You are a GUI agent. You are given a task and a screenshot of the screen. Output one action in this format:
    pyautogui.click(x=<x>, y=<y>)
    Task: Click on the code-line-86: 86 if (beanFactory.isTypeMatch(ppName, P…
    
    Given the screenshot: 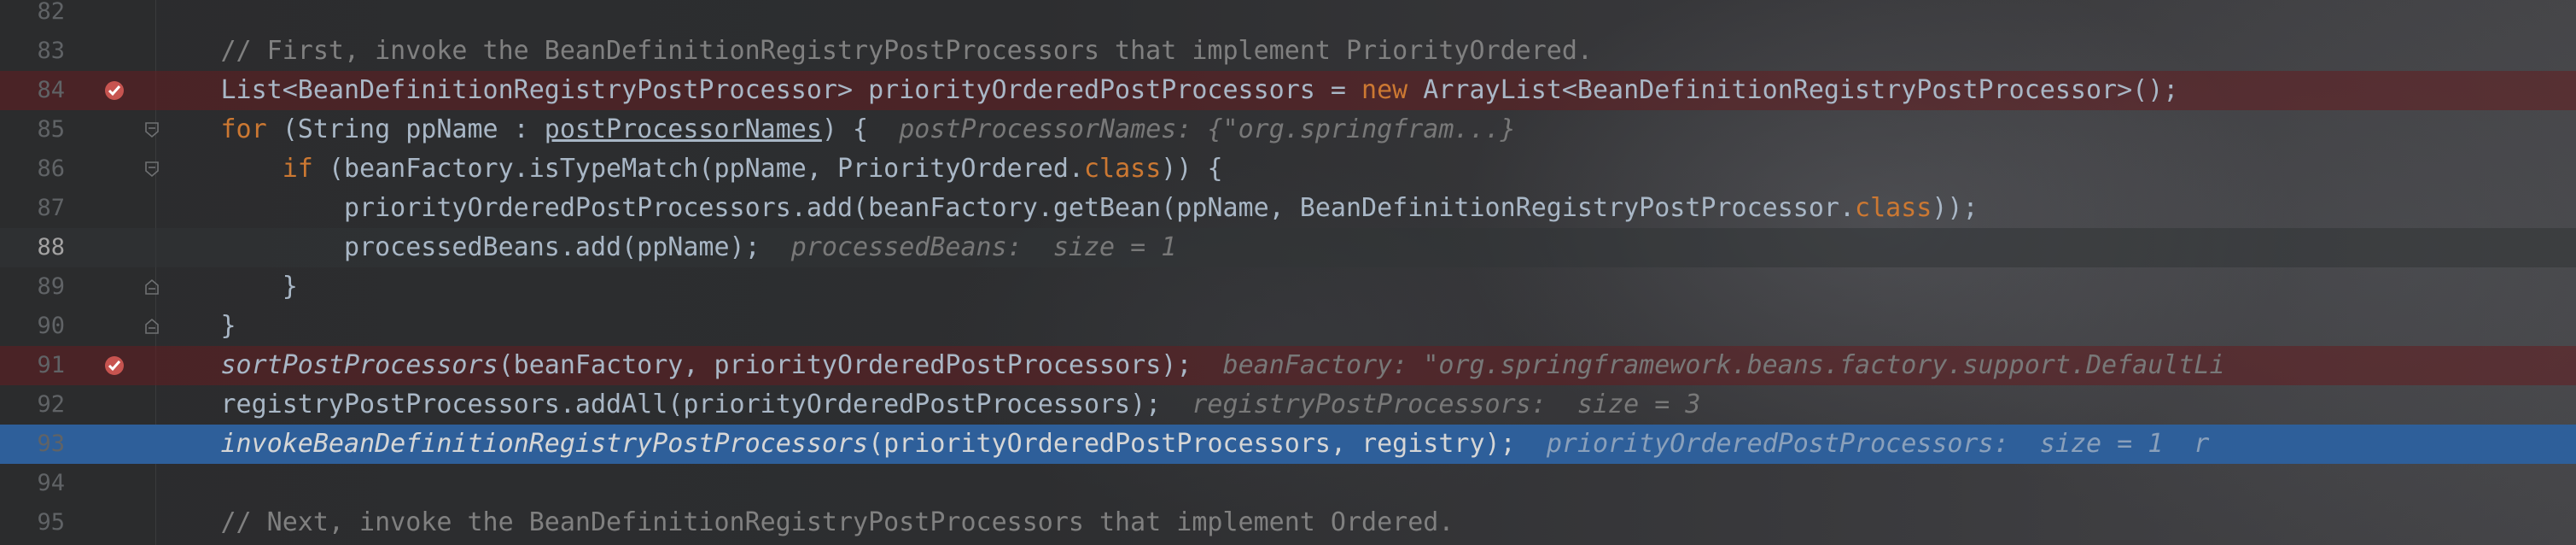 What is the action you would take?
    pyautogui.click(x=1288, y=169)
    